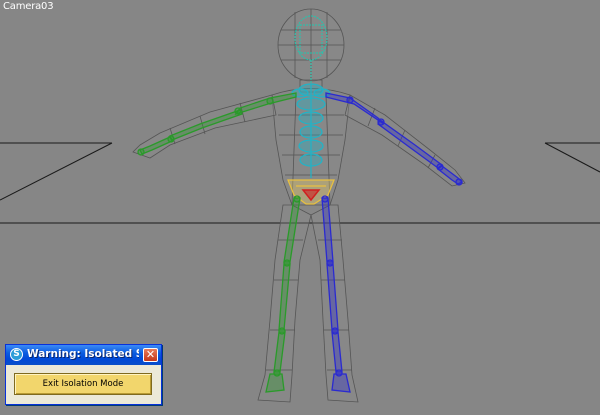 This screenshot has width=600, height=415. I want to click on close-icon: ✕, so click(150, 354).